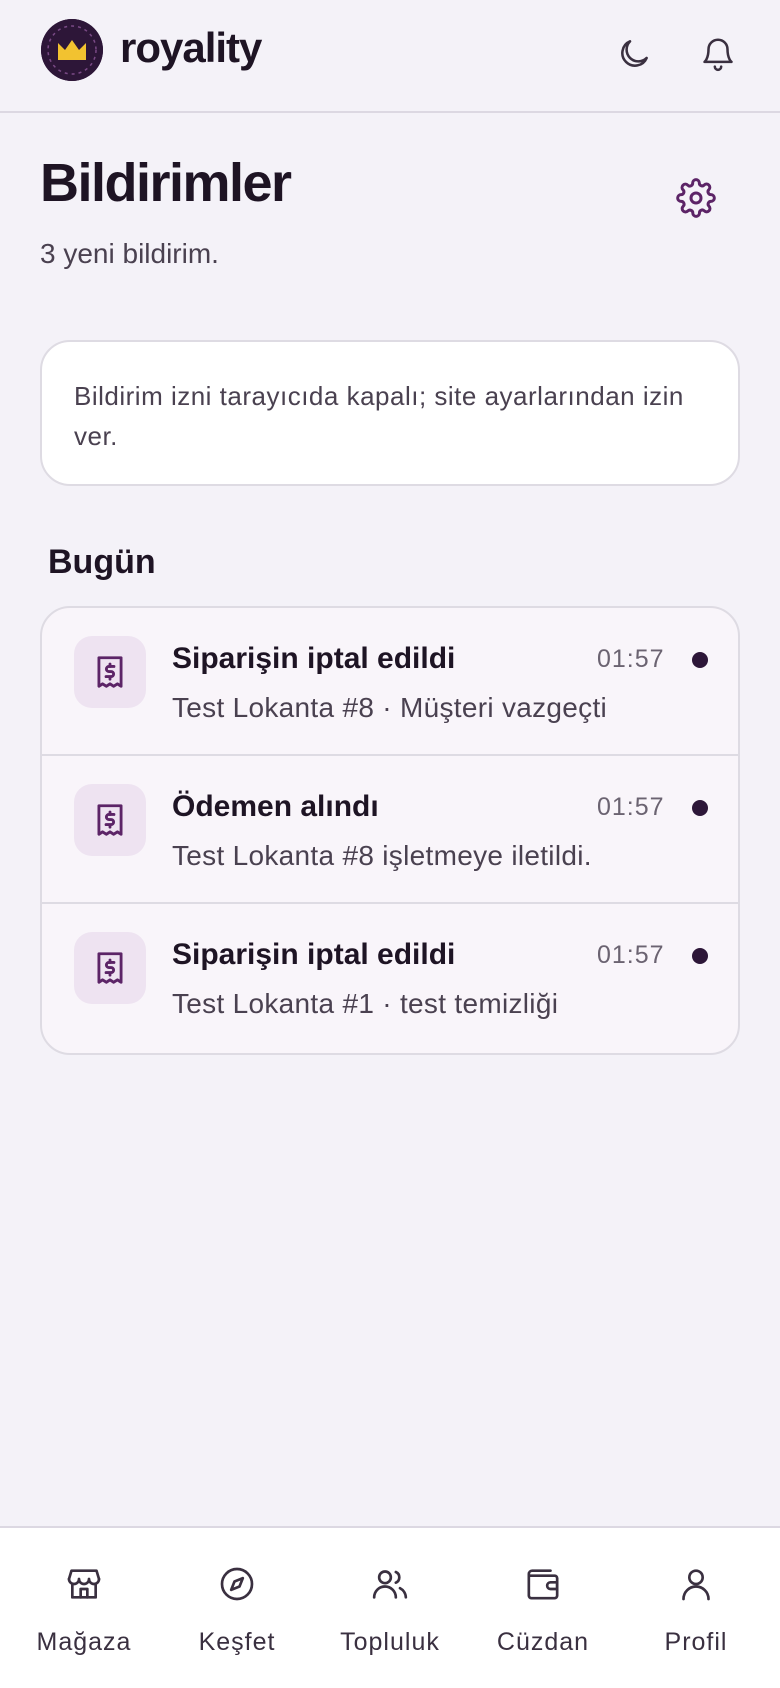  I want to click on top-bar: royality, so click(390, 56).